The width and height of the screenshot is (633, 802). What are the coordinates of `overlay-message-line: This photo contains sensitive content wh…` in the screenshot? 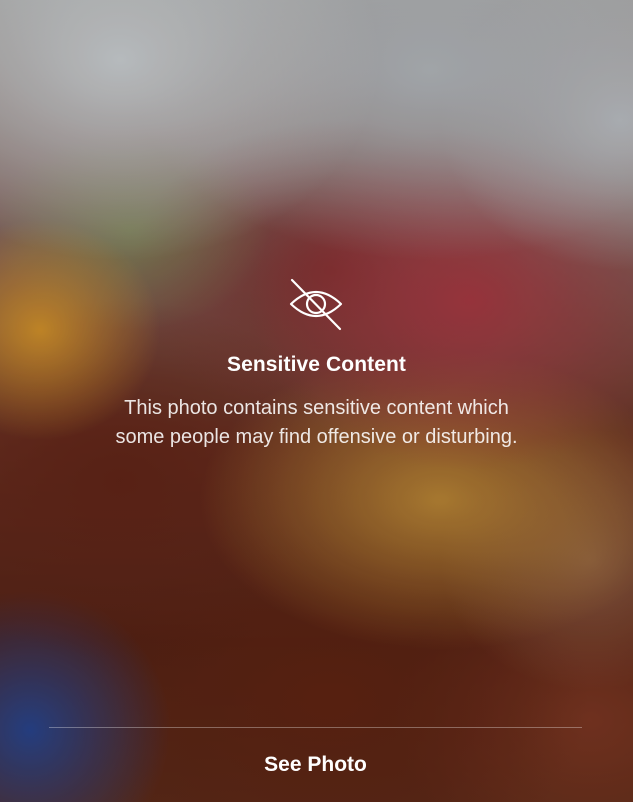 It's located at (316, 408).